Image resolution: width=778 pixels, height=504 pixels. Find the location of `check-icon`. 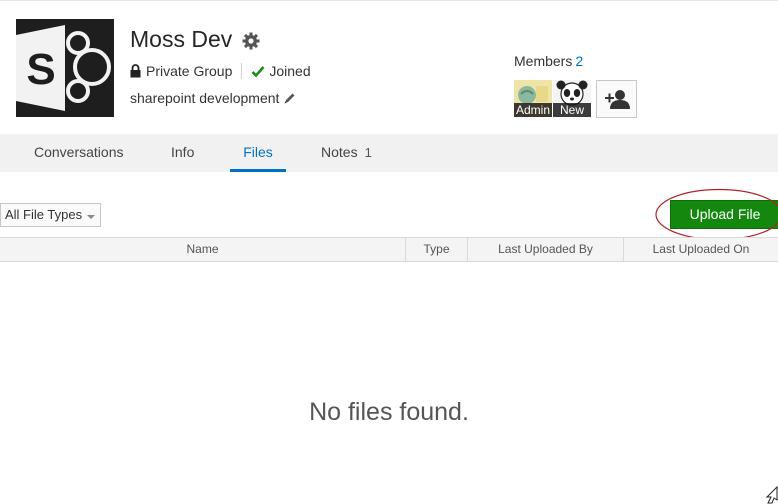

check-icon is located at coordinates (258, 71).